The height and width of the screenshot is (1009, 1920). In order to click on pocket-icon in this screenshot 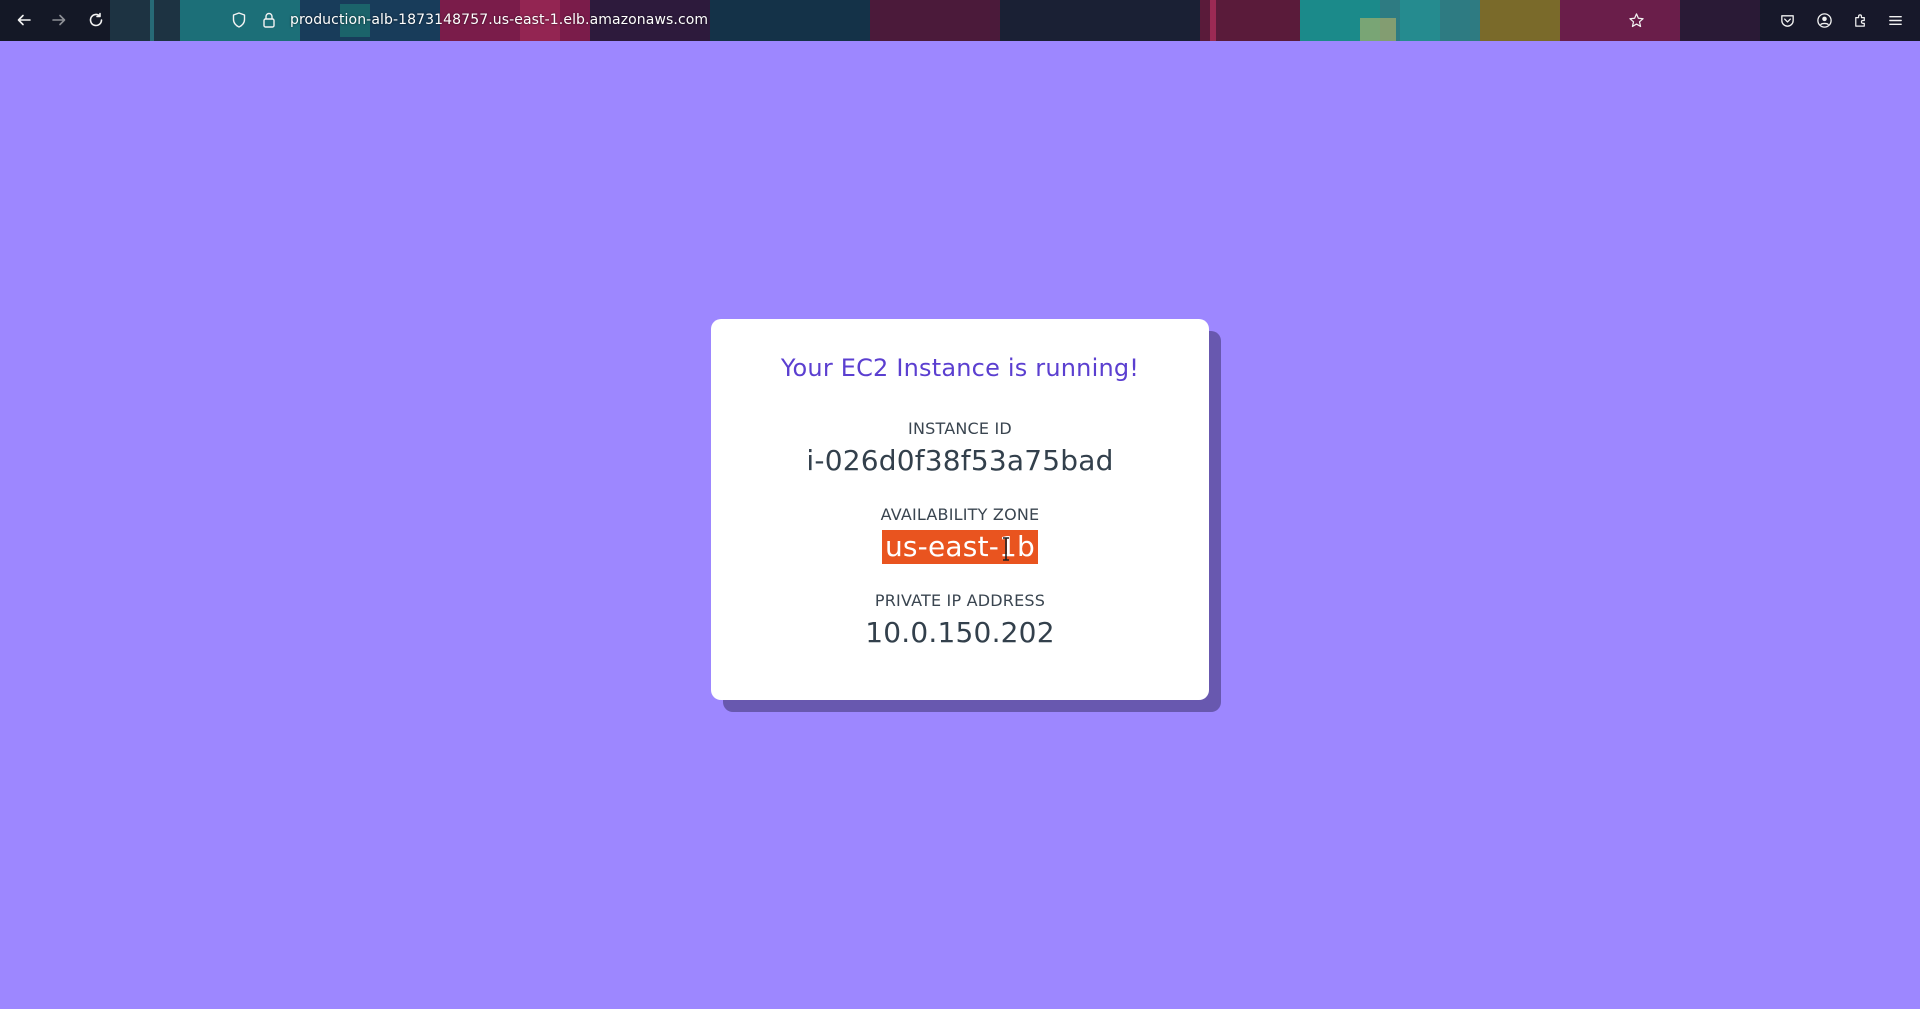, I will do `click(1787, 20)`.